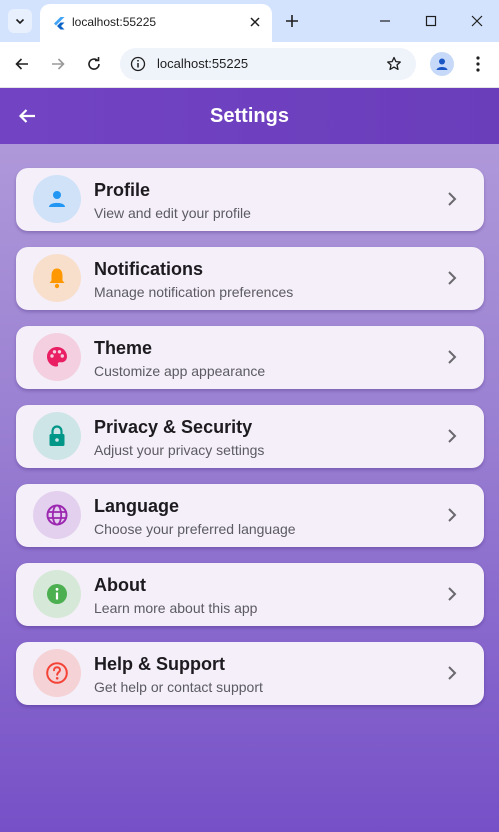 This screenshot has height=832, width=499. I want to click on maximize-button, so click(431, 21).